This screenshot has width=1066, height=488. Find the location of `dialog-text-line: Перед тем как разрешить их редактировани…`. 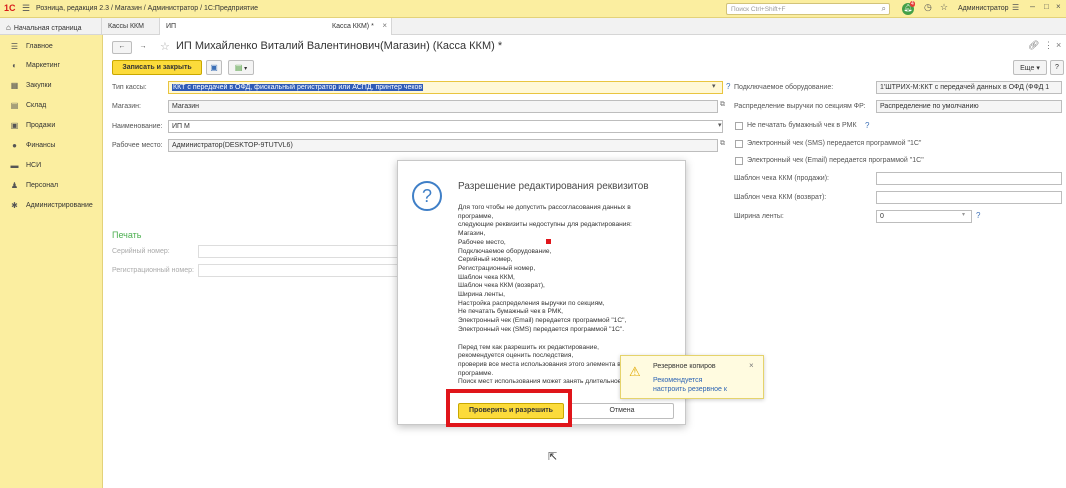

dialog-text-line: Перед тем как разрешить их редактировани… is located at coordinates (528, 347).